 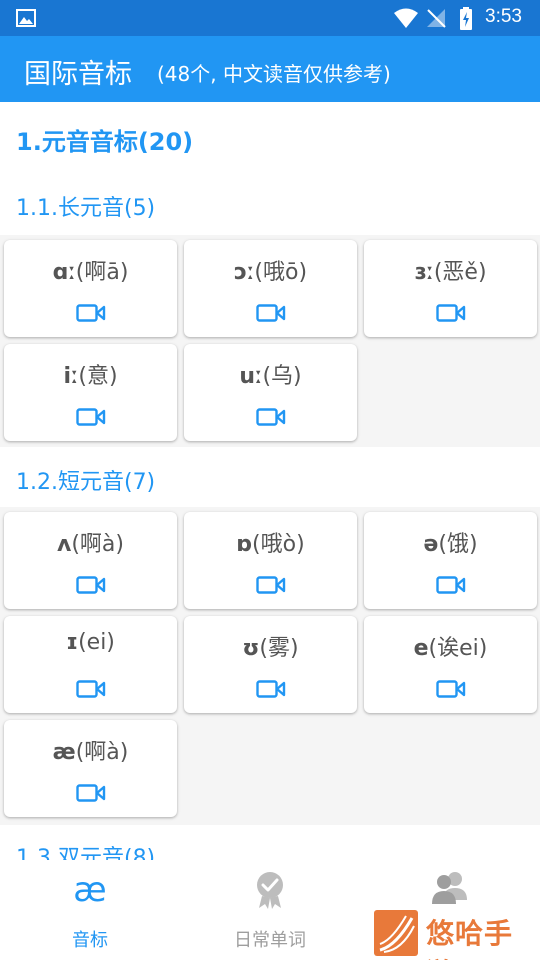 I want to click on phonetic-label: e(诶ei), so click(x=450, y=648).